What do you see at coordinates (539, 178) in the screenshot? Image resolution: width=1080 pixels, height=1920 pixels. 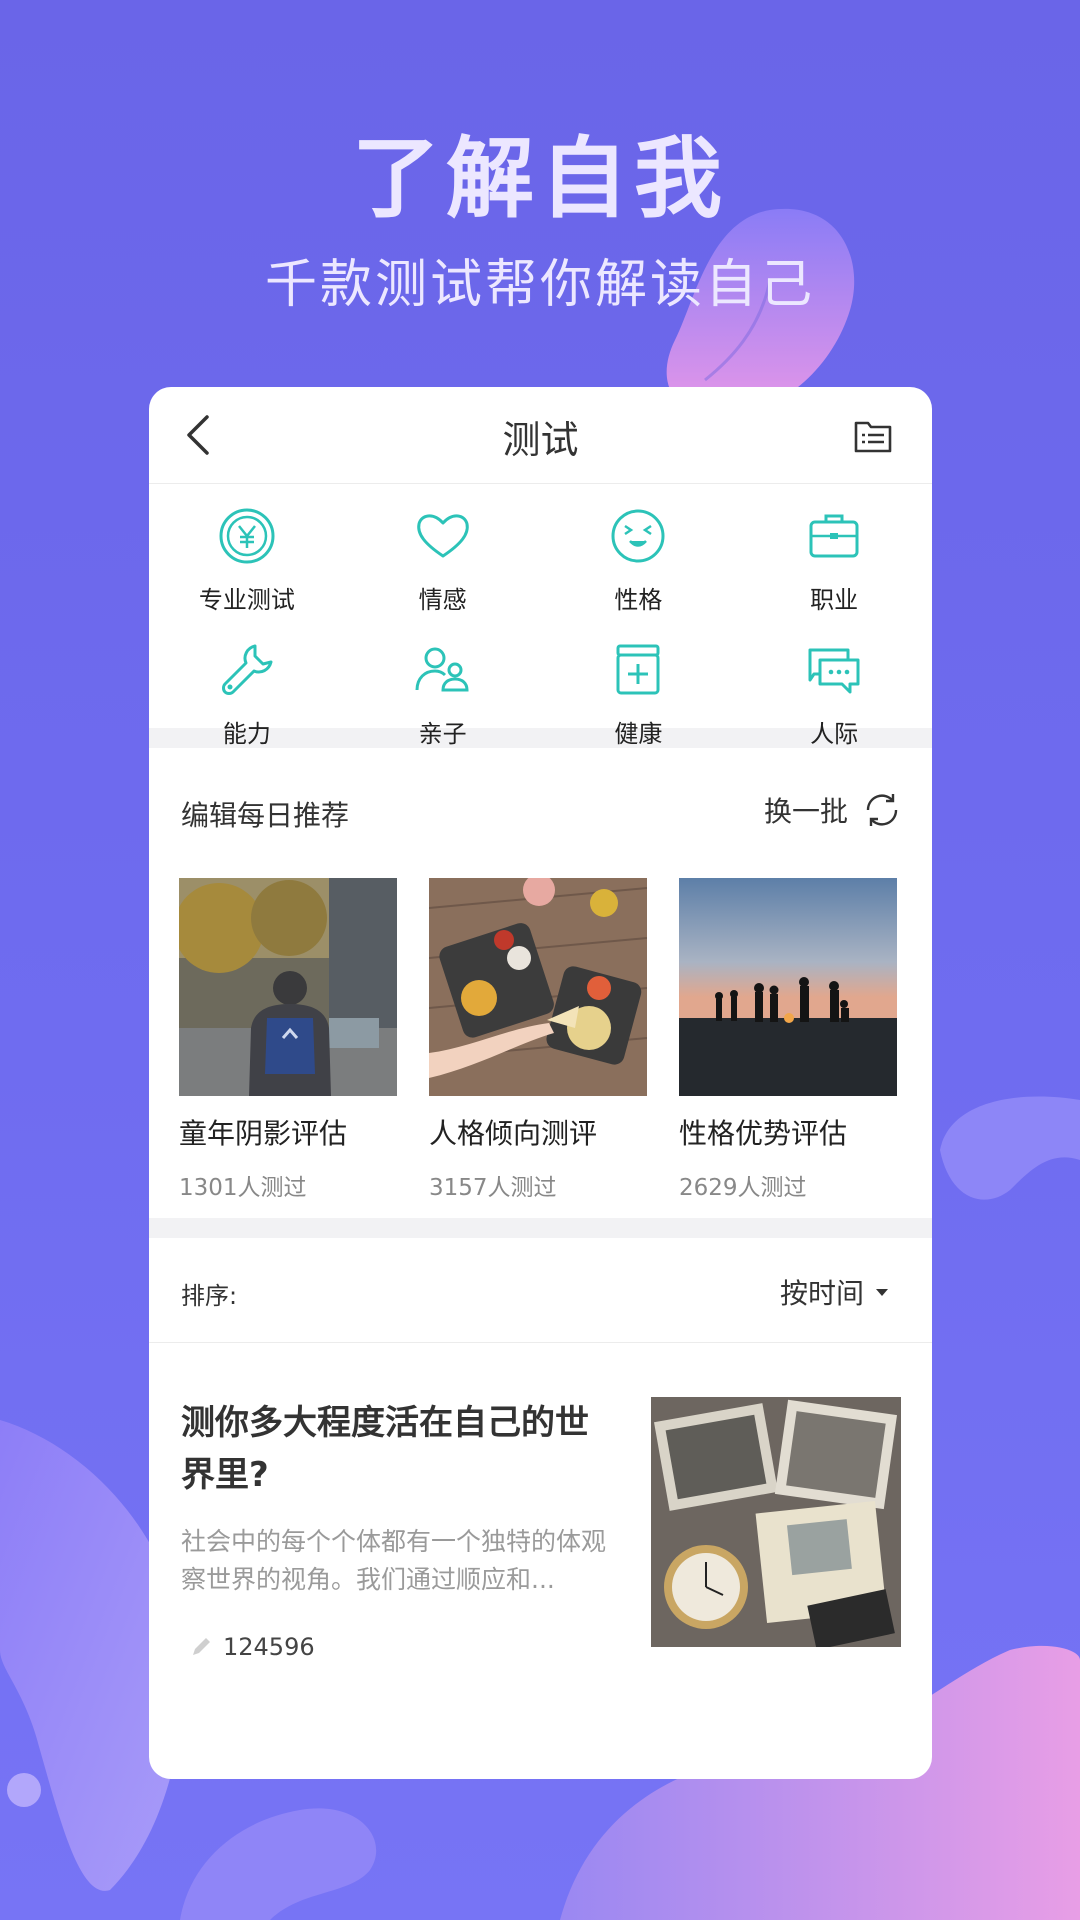 I see `hero-title: 了解自我` at bounding box center [539, 178].